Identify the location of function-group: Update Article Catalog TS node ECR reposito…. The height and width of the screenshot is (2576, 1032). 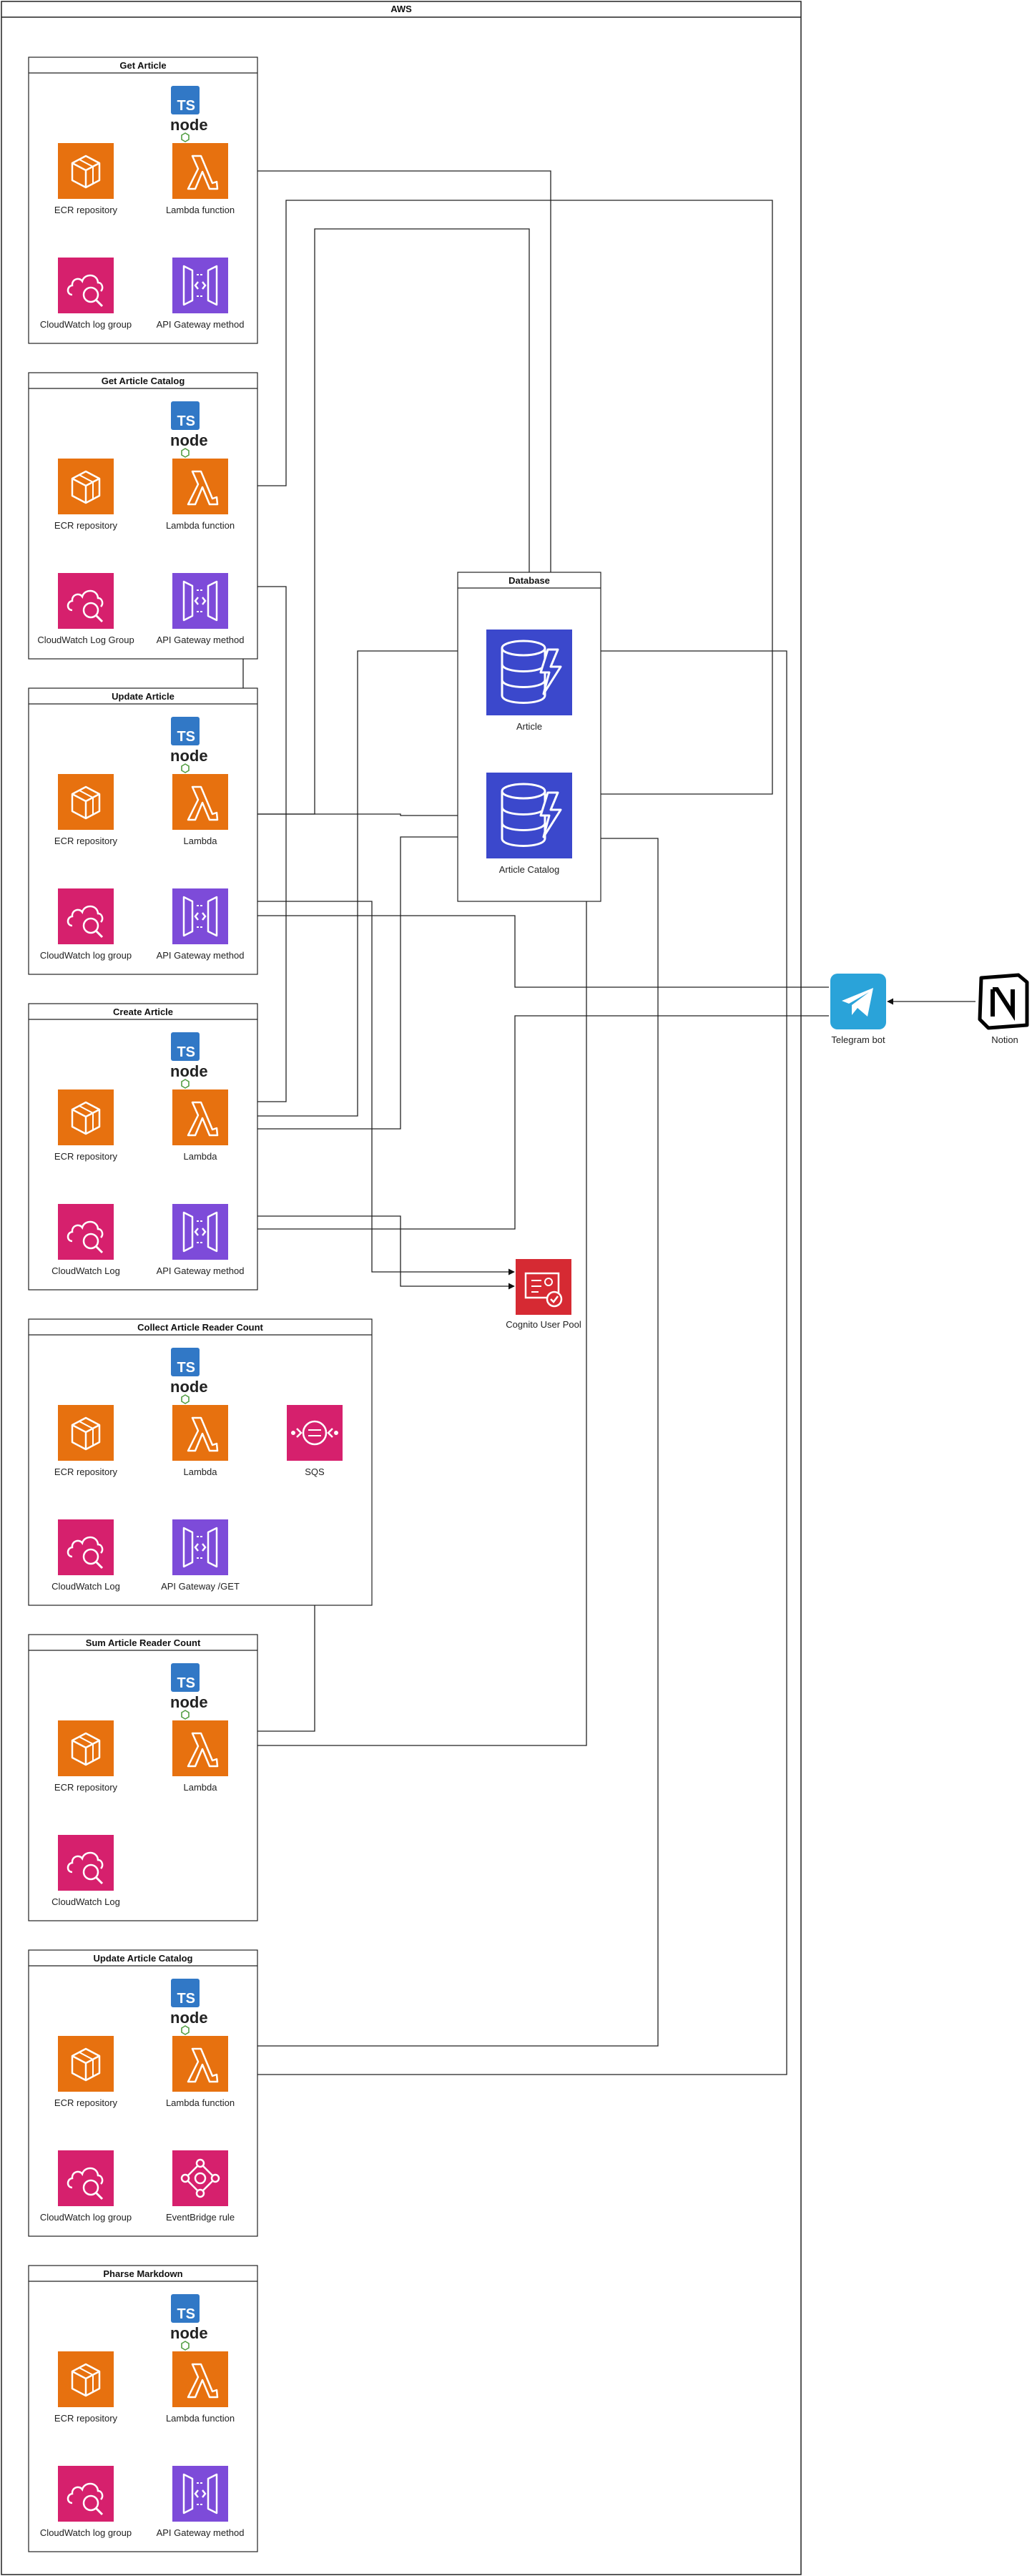
(143, 2093).